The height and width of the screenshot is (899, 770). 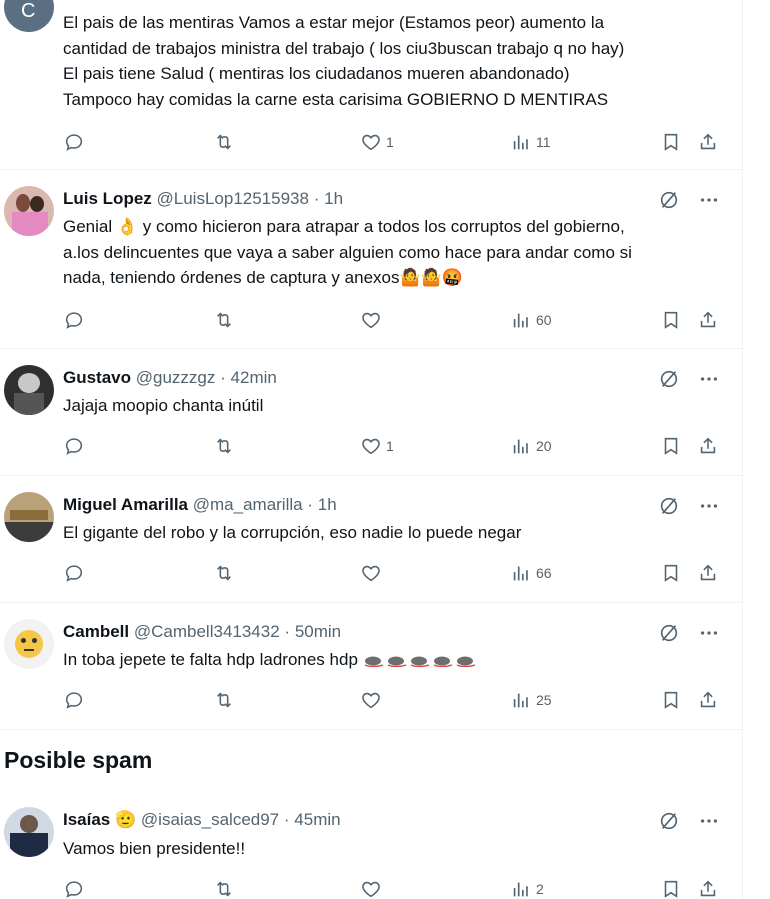 I want to click on author-name: Miguel Amarilla, so click(x=125, y=504).